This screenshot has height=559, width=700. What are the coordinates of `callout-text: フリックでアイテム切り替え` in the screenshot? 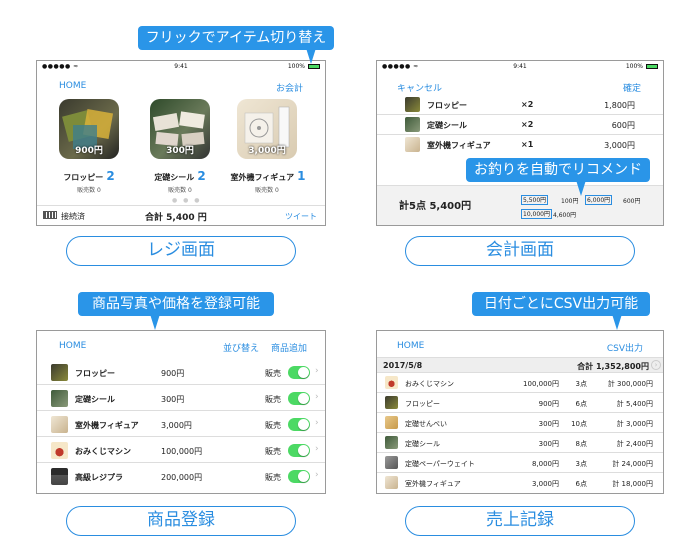 It's located at (236, 38).